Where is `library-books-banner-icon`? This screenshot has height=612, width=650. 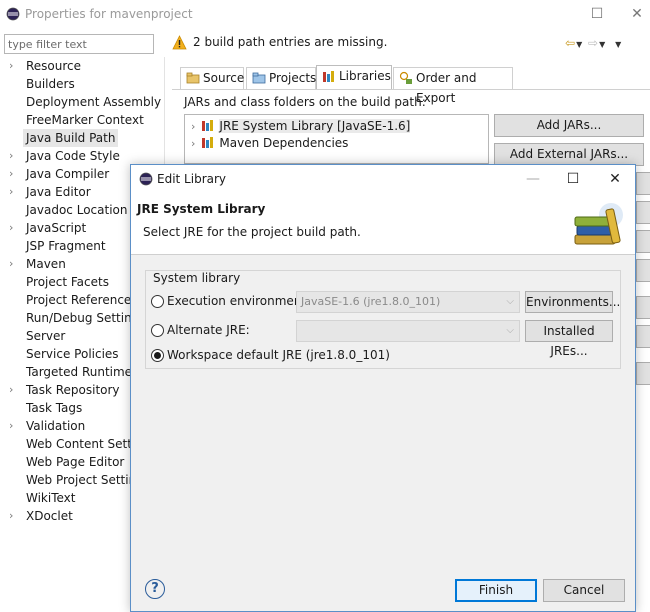
library-books-banner-icon is located at coordinates (598, 224).